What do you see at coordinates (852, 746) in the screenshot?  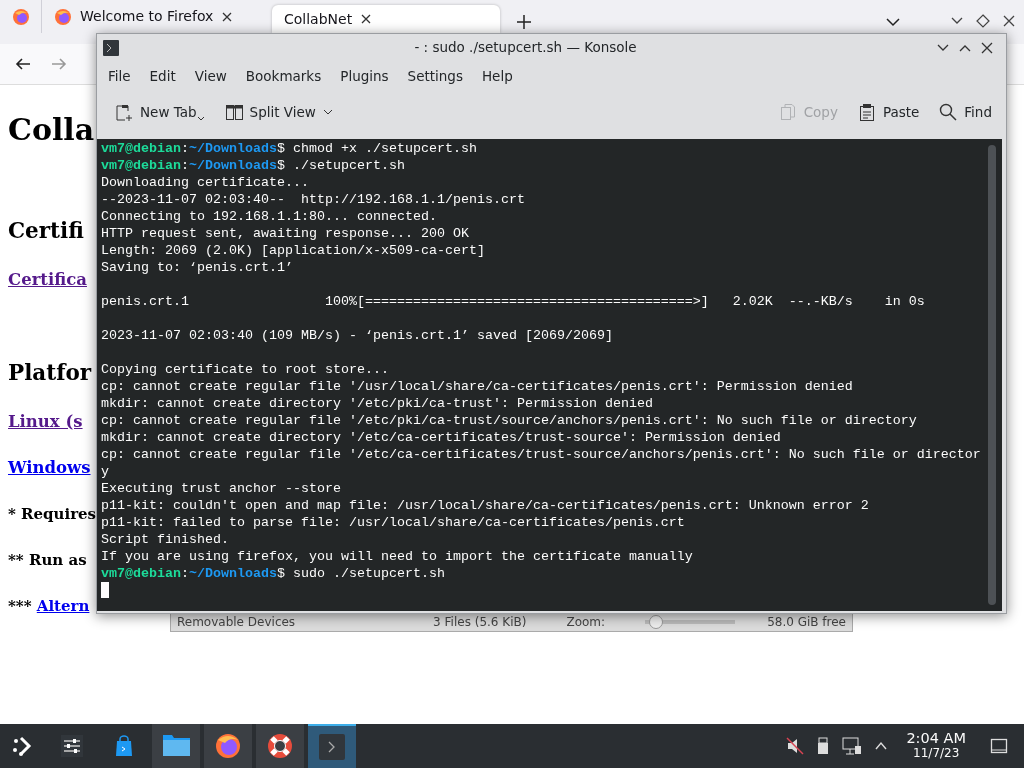 I see `network-icon` at bounding box center [852, 746].